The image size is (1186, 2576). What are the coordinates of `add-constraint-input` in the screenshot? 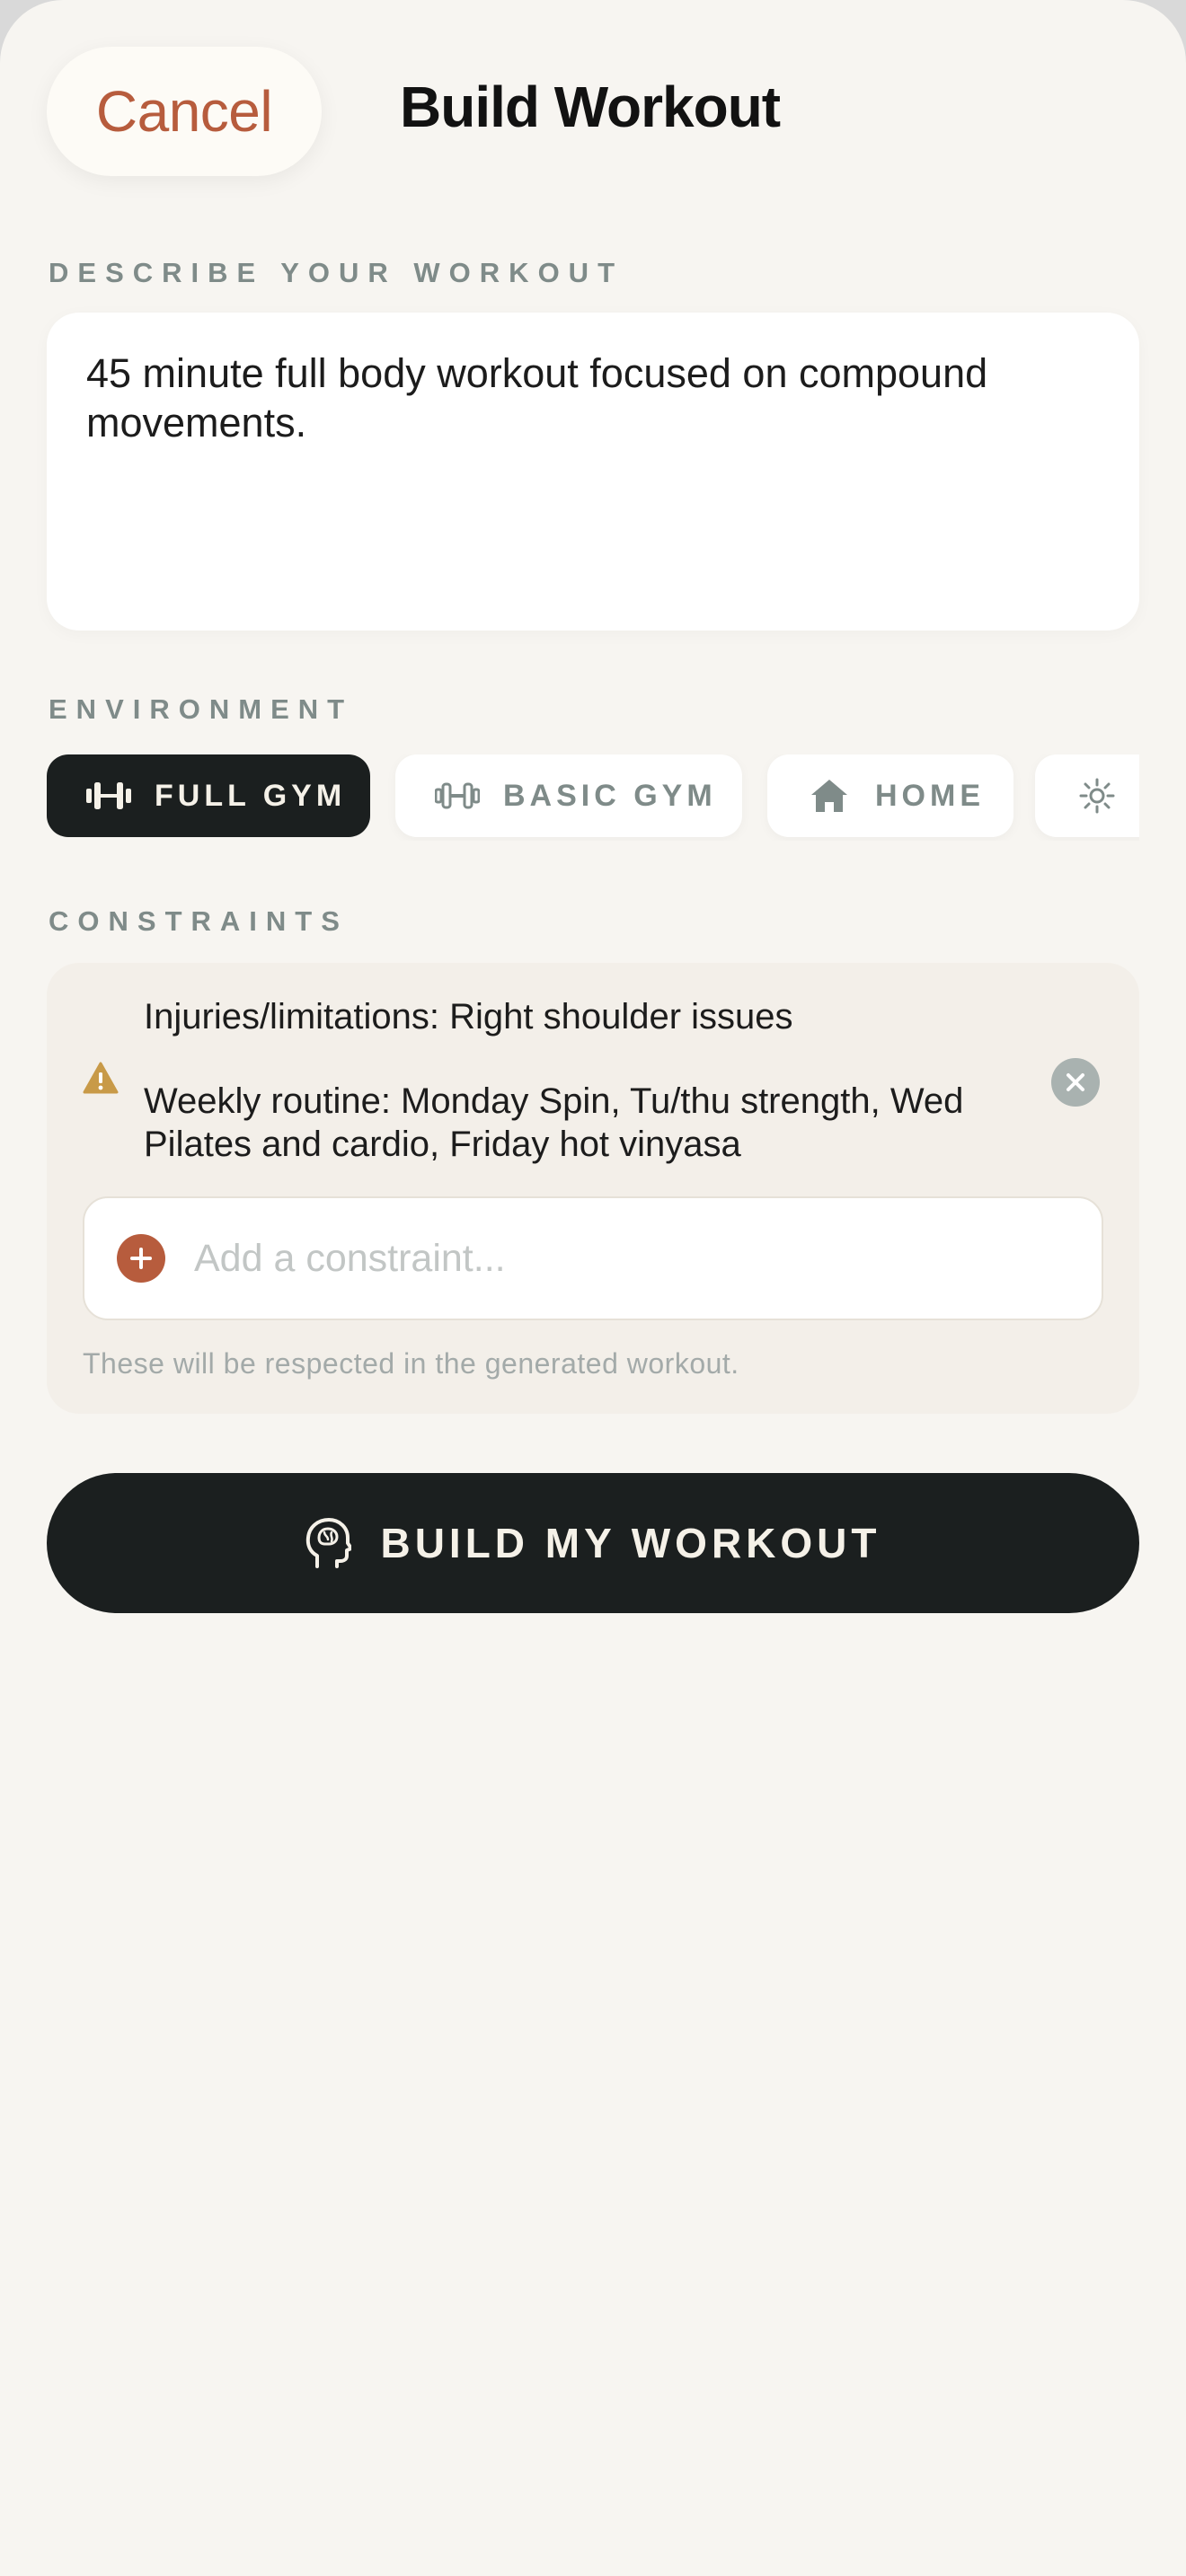 It's located at (623, 1258).